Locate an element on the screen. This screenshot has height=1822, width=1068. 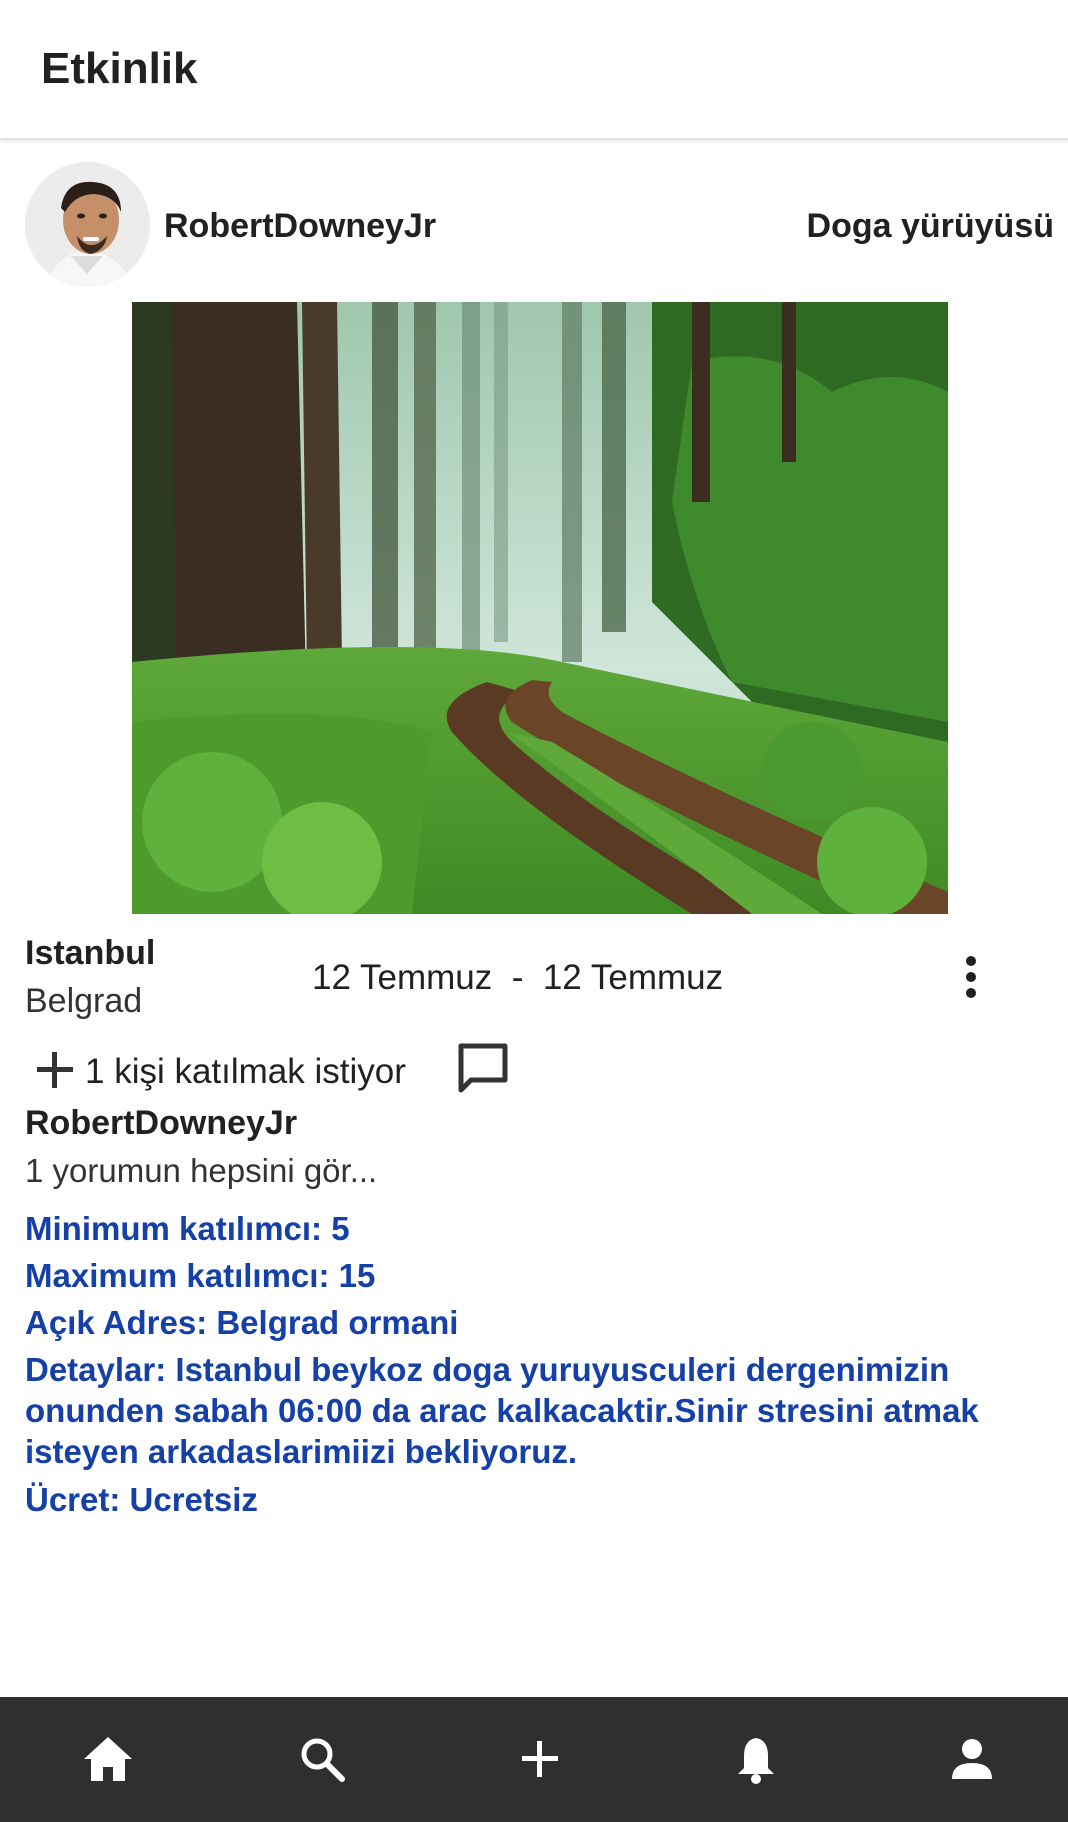
post-username: RobertDowneyJr is located at coordinates (300, 226).